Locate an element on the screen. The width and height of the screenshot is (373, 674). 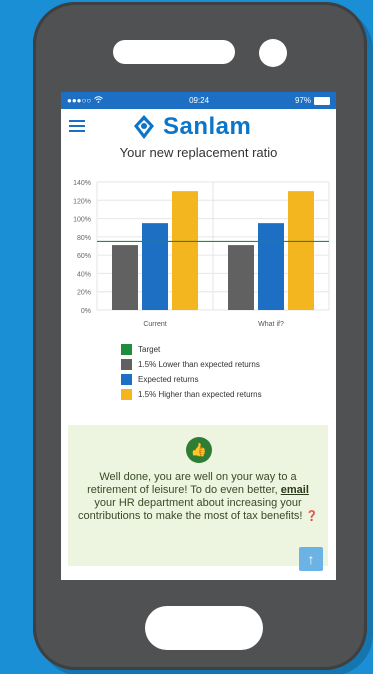
y-tick-label: 100% is located at coordinates (82, 220).